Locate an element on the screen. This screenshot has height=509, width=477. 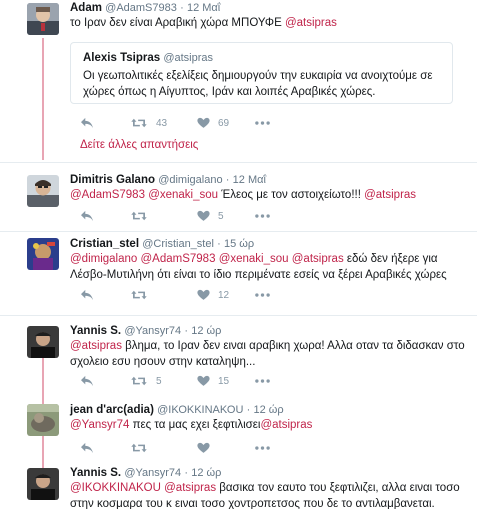
retweet-button: 5 is located at coordinates (146, 381).